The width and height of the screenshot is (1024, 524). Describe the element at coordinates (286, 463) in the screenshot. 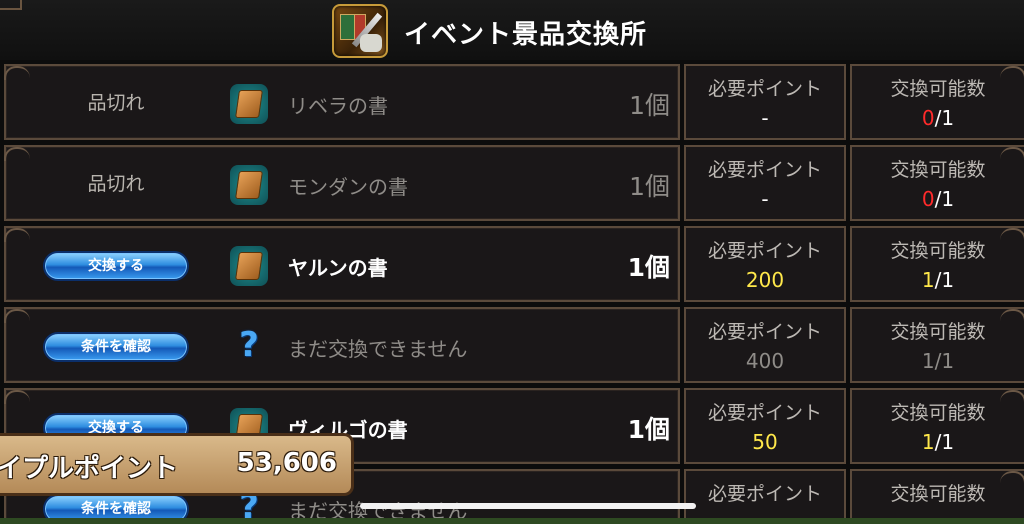

I see `points-value: 53,606` at that location.